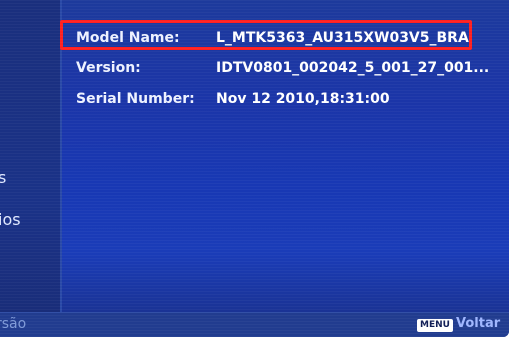 This screenshot has height=343, width=515. Describe the element at coordinates (254, 324) in the screenshot. I see `footer-bar: rsão MENU Voltar` at that location.